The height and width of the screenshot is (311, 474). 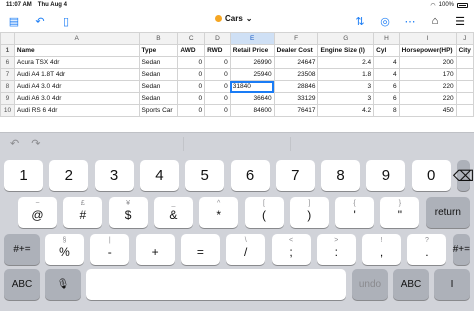 What do you see at coordinates (22, 249) in the screenshot?
I see `shift-symbols-key: #+=` at bounding box center [22, 249].